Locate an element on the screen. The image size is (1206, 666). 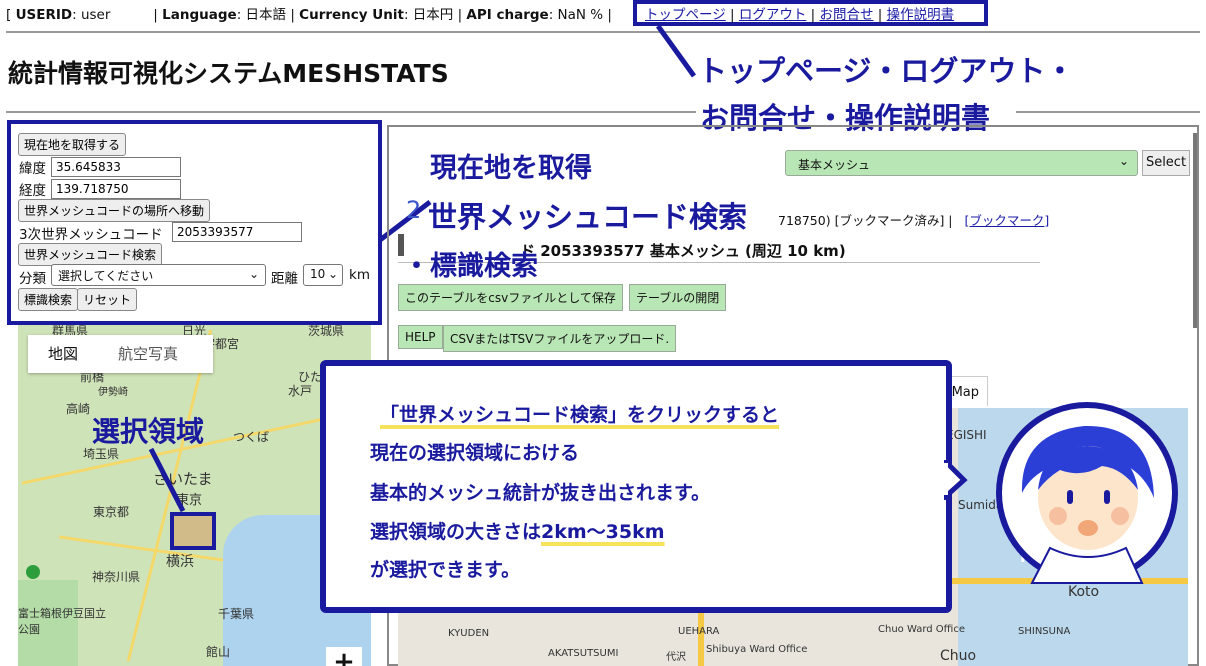
header-links: トップページ | ログアウト | お問合せ | 操作説明書 is located at coordinates (800, 15).